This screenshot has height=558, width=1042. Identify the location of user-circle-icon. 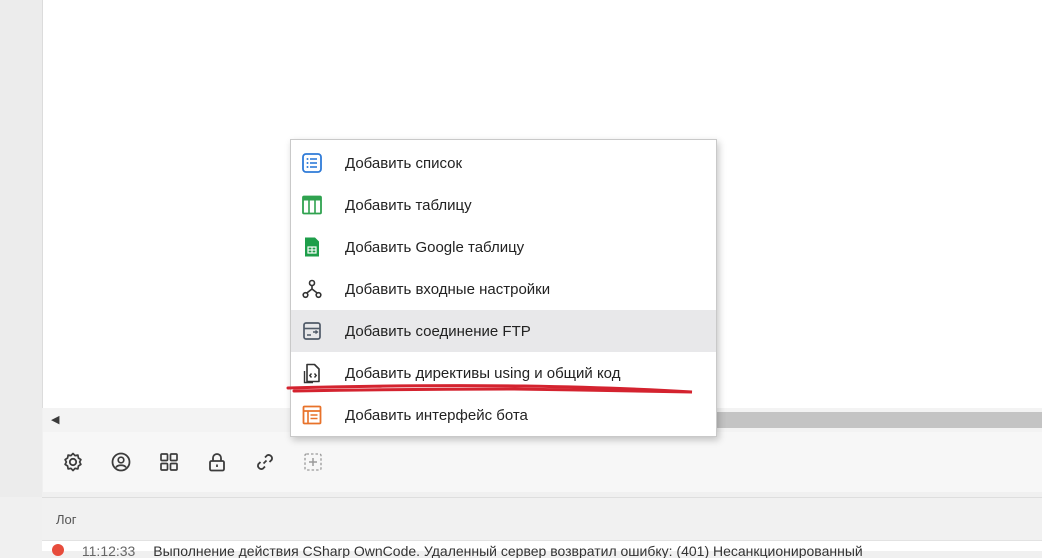
(121, 462).